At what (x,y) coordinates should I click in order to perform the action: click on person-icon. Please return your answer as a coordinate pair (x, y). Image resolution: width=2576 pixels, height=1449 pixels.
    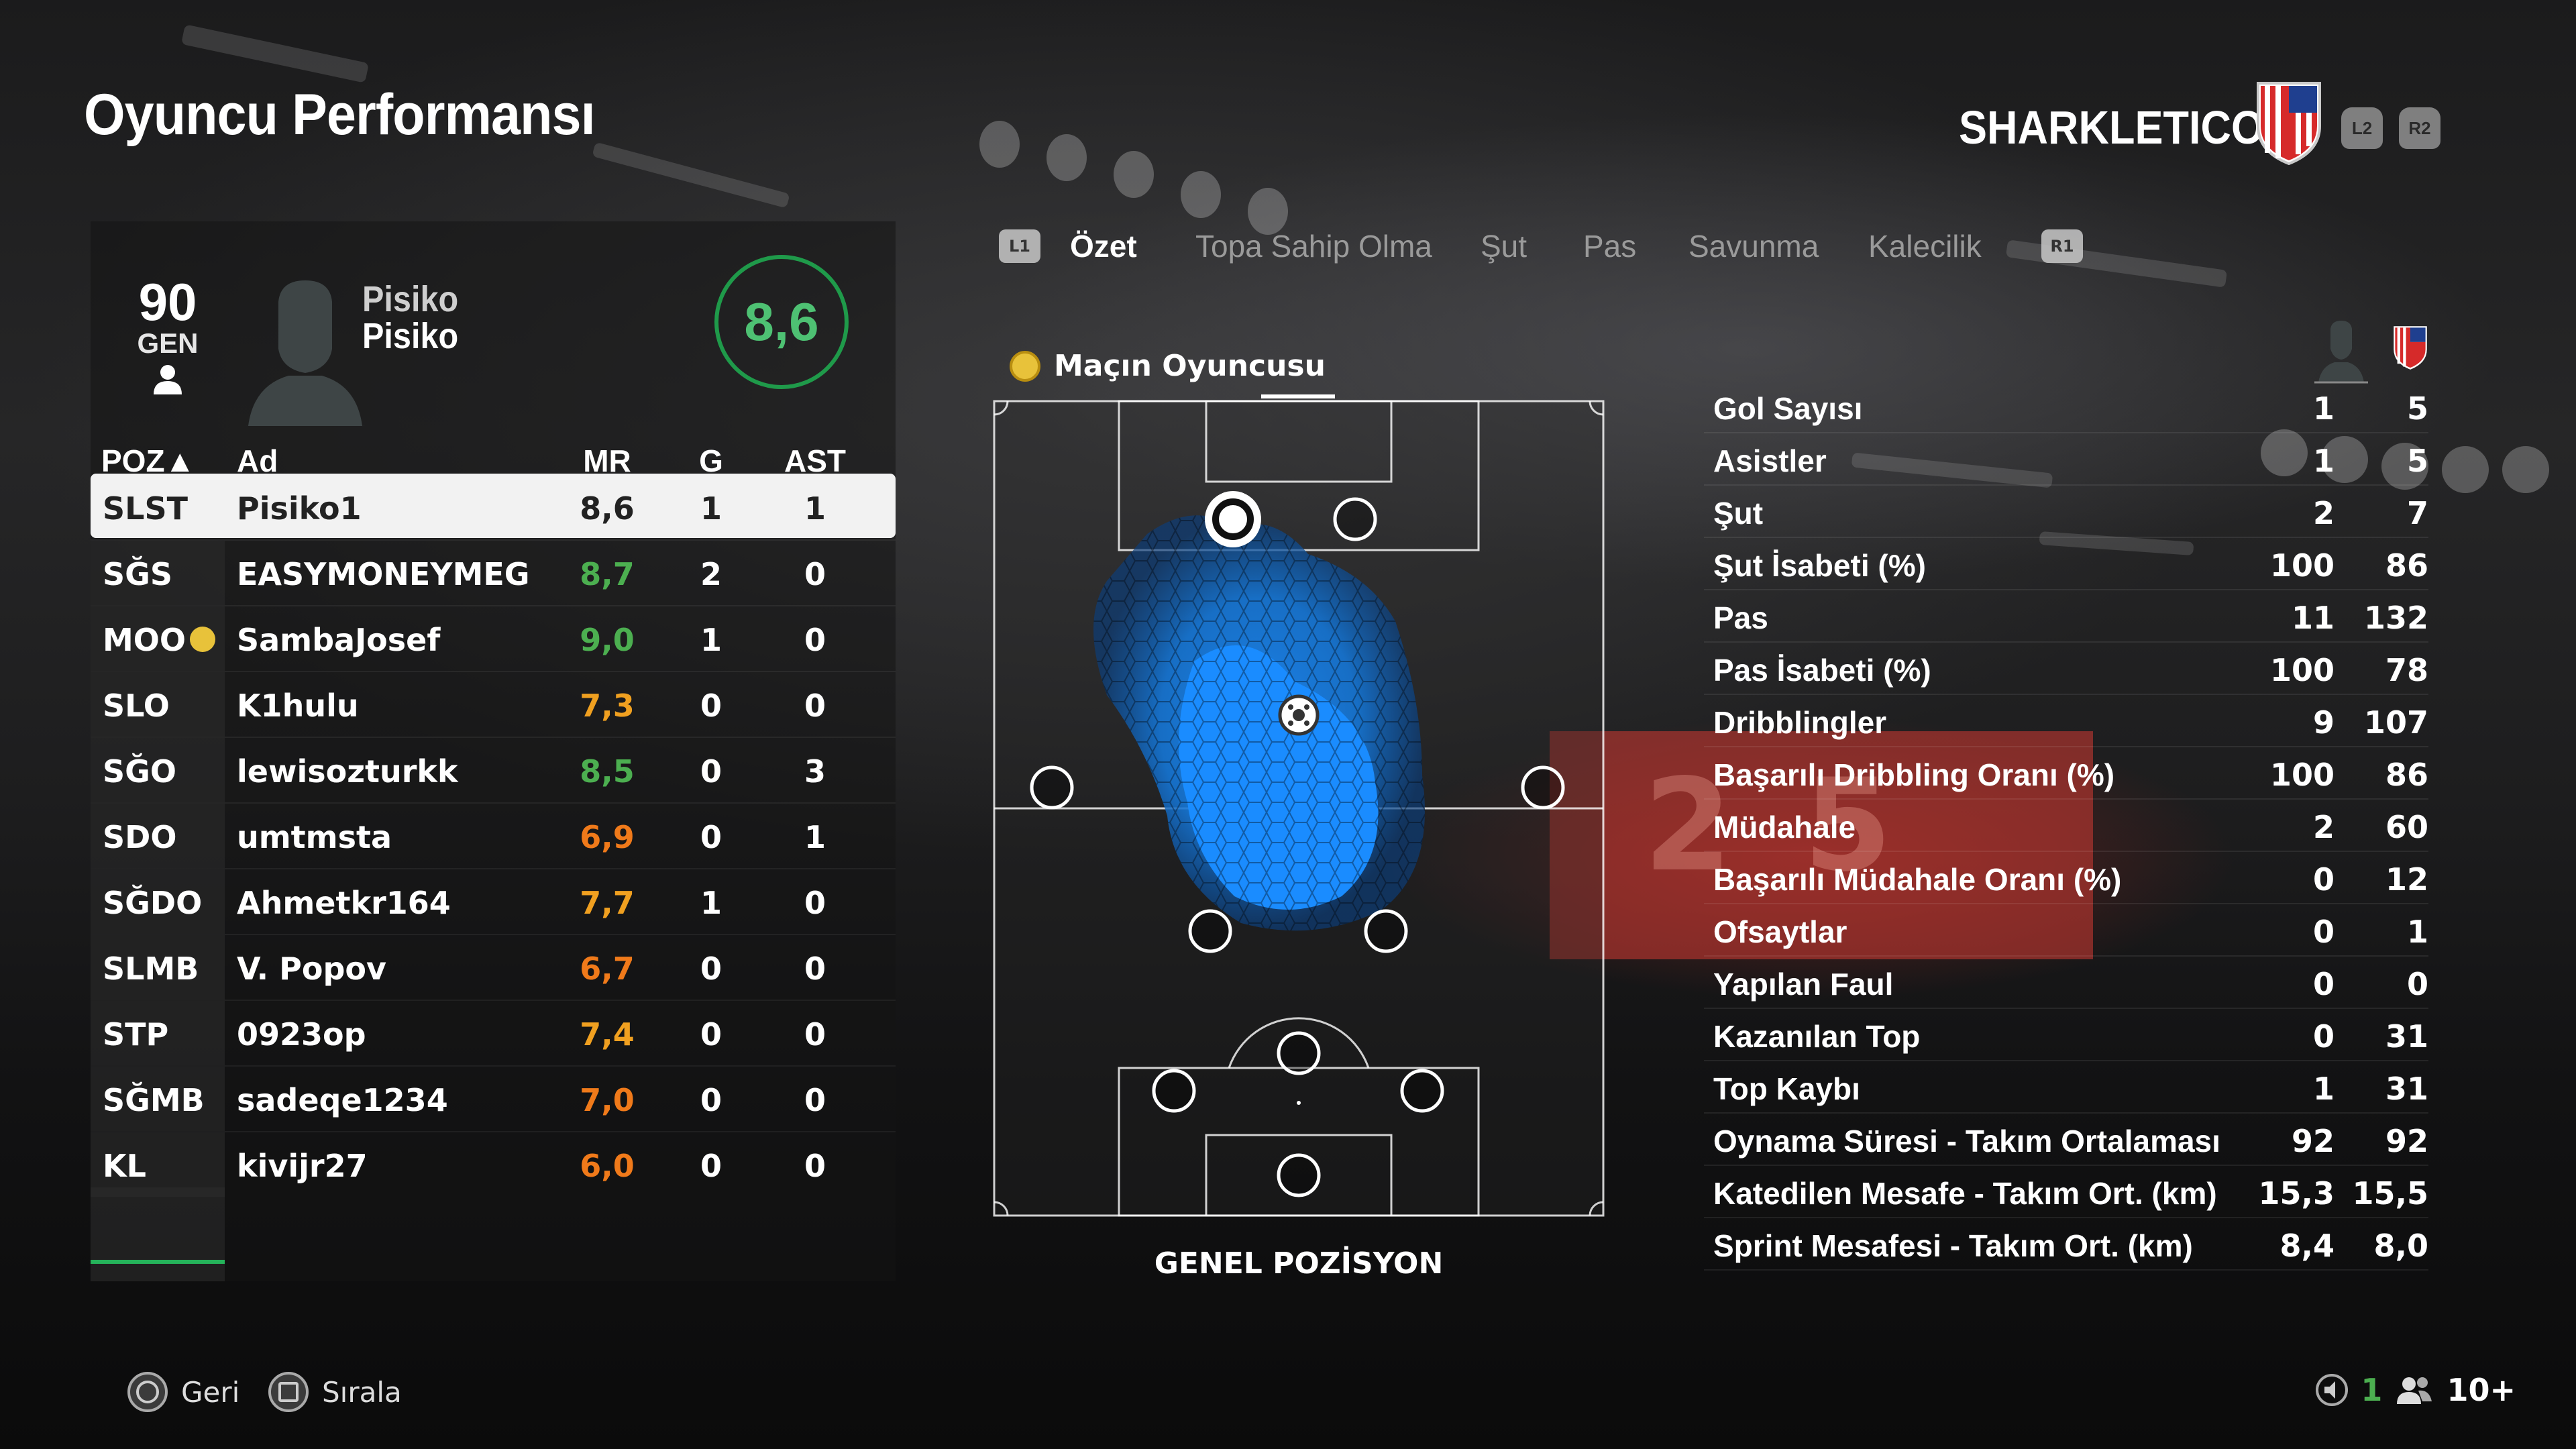
    Looking at the image, I should click on (168, 379).